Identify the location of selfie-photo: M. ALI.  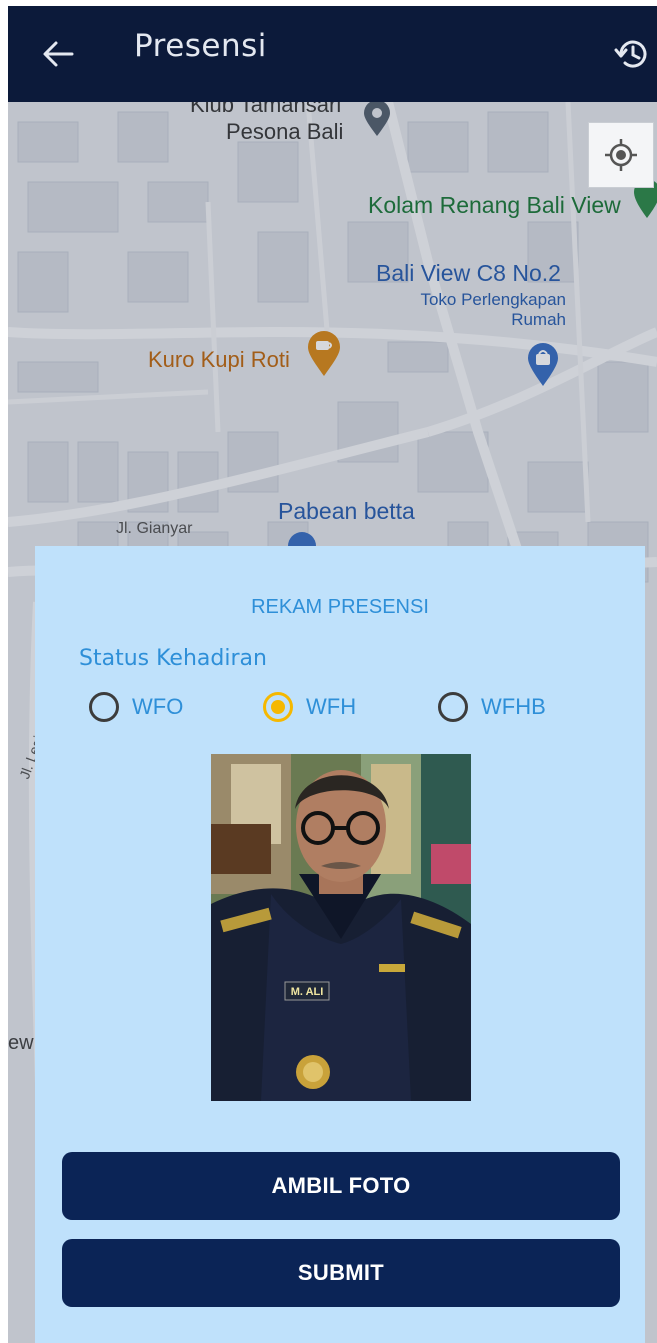
(341, 927).